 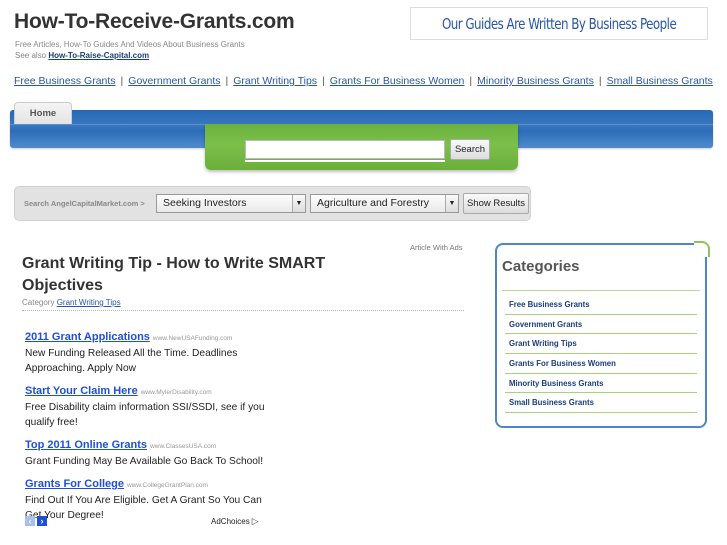 What do you see at coordinates (541, 266) in the screenshot?
I see `sidebar-title: Categories` at bounding box center [541, 266].